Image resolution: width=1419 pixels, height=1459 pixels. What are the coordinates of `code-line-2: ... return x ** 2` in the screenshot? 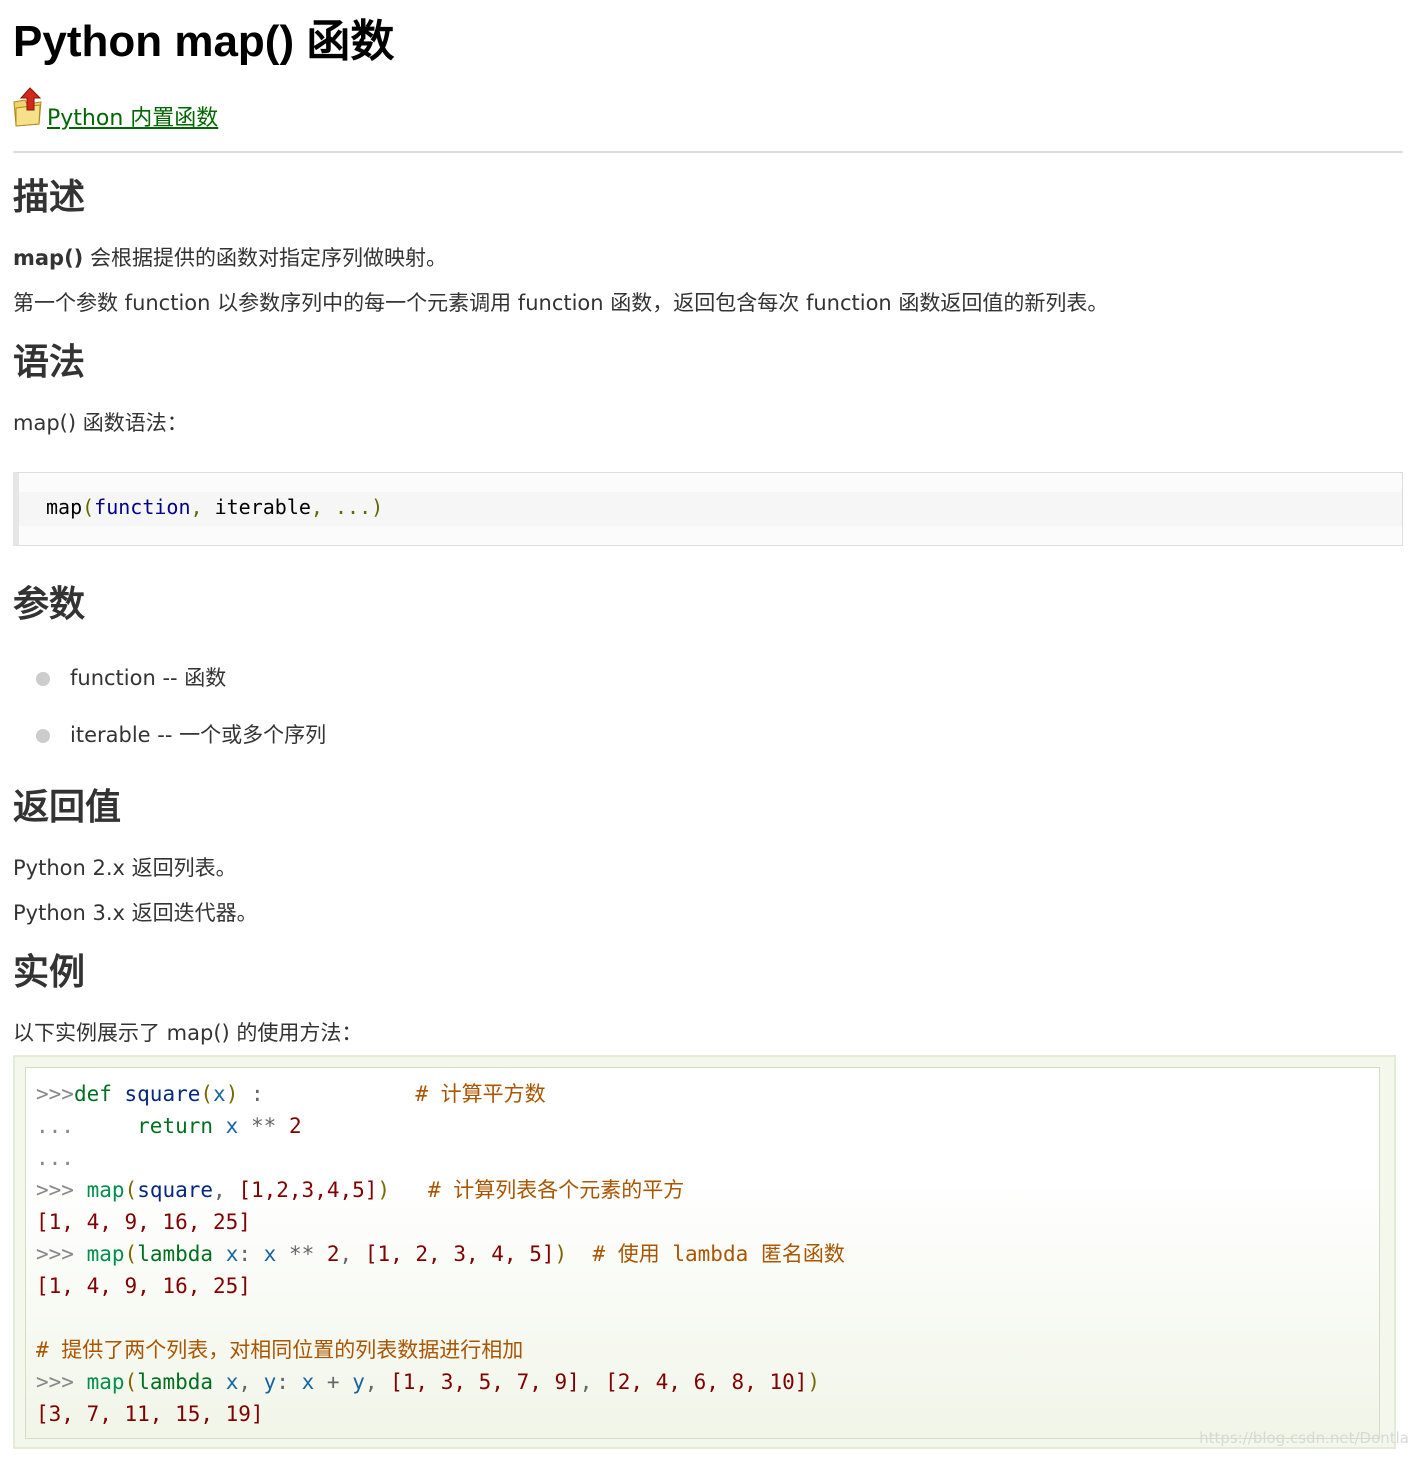 It's located at (169, 1126).